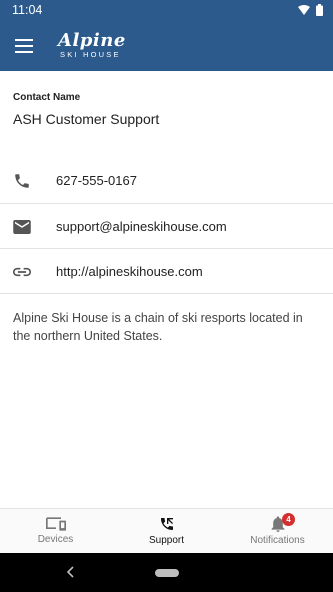  Describe the element at coordinates (92, 41) in the screenshot. I see `logo-main-text: Alpine` at that location.